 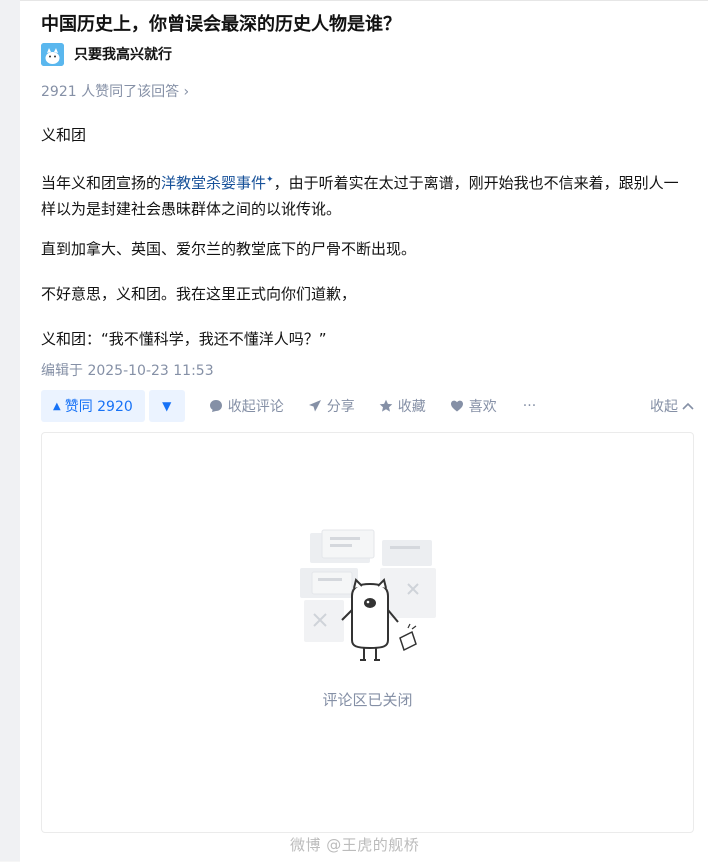 I want to click on comment-bubble-icon, so click(x=215, y=406).